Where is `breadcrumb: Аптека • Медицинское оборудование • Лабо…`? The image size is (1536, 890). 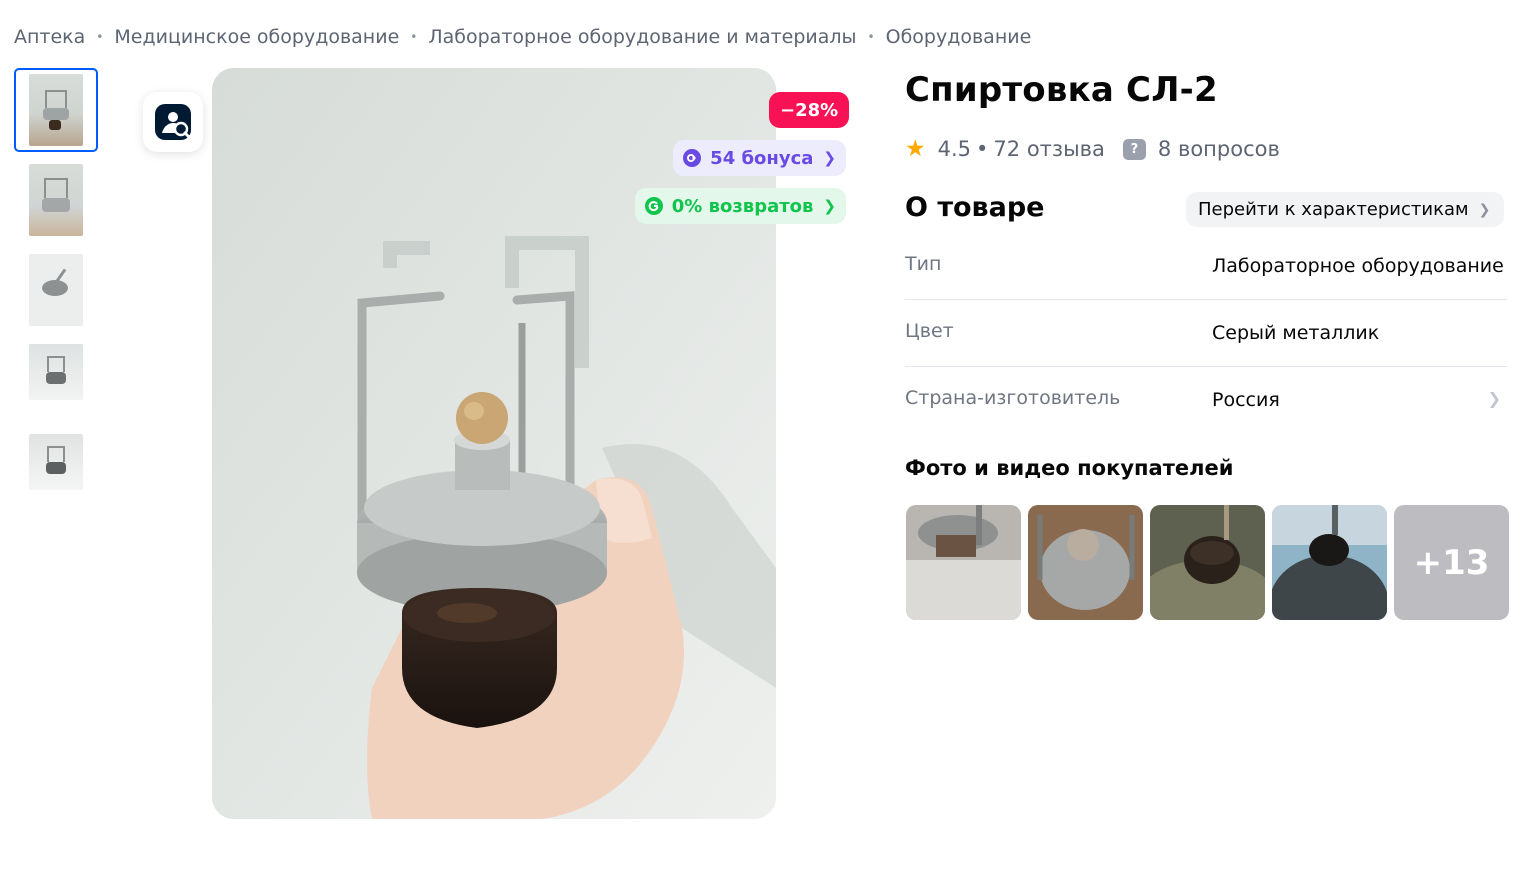 breadcrumb: Аптека • Медицинское оборудование • Лабо… is located at coordinates (522, 37).